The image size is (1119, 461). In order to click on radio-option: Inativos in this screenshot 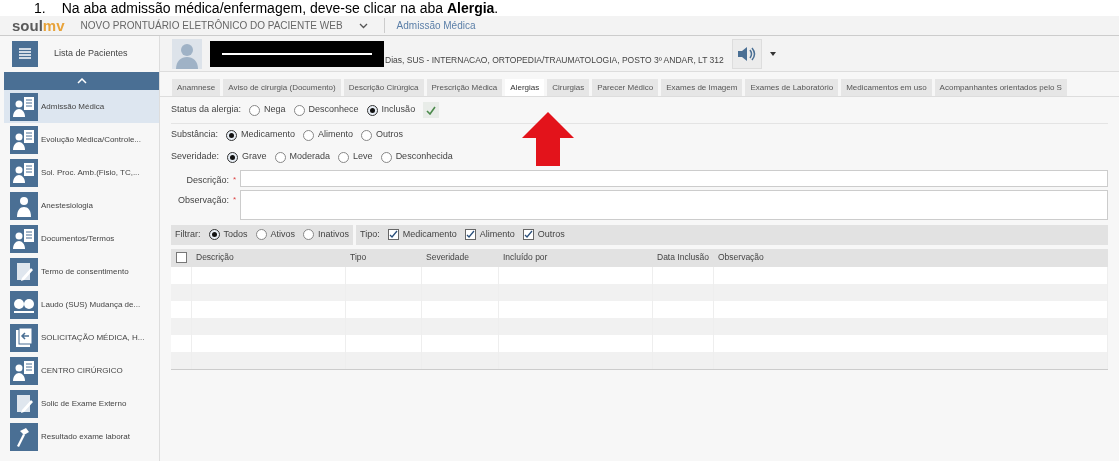, I will do `click(326, 234)`.